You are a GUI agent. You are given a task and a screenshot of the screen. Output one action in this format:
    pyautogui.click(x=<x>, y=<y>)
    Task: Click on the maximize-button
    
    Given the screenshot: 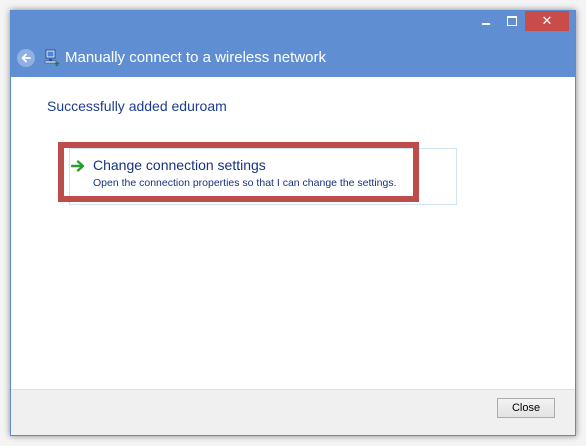 What is the action you would take?
    pyautogui.click(x=512, y=21)
    